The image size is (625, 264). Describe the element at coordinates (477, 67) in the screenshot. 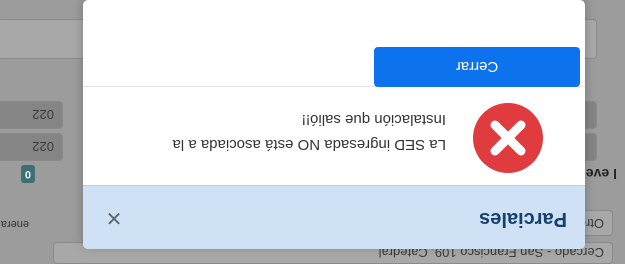

I see `cerrar-button: Cerrar` at that location.